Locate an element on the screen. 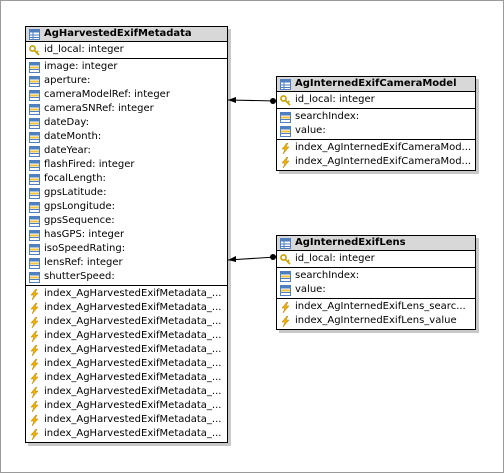  relation-cameramodelref is located at coordinates (252, 100).